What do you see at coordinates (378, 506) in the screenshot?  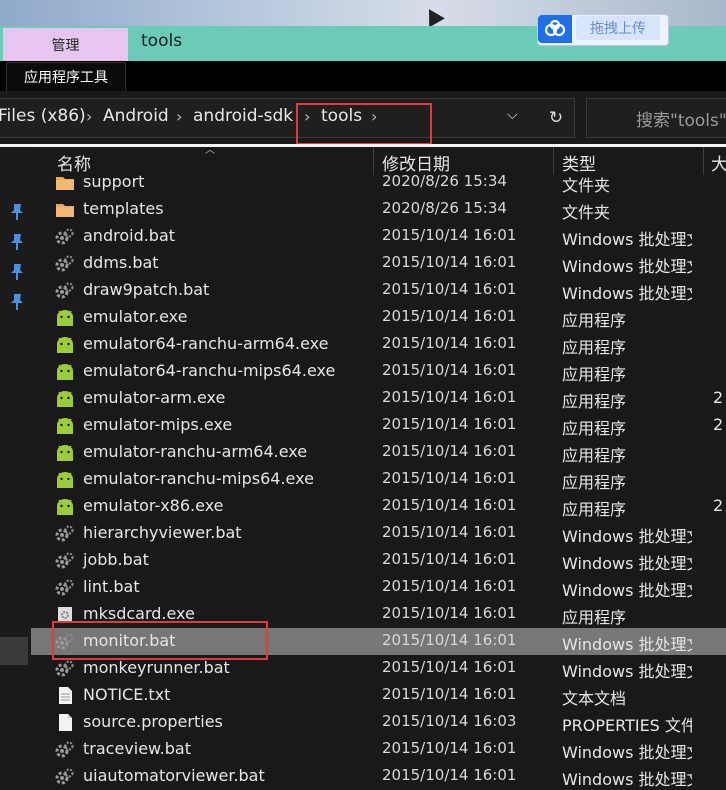 I see `file-row: emulator-x86.exe 2015/10/14 16:01 应用程序 2` at bounding box center [378, 506].